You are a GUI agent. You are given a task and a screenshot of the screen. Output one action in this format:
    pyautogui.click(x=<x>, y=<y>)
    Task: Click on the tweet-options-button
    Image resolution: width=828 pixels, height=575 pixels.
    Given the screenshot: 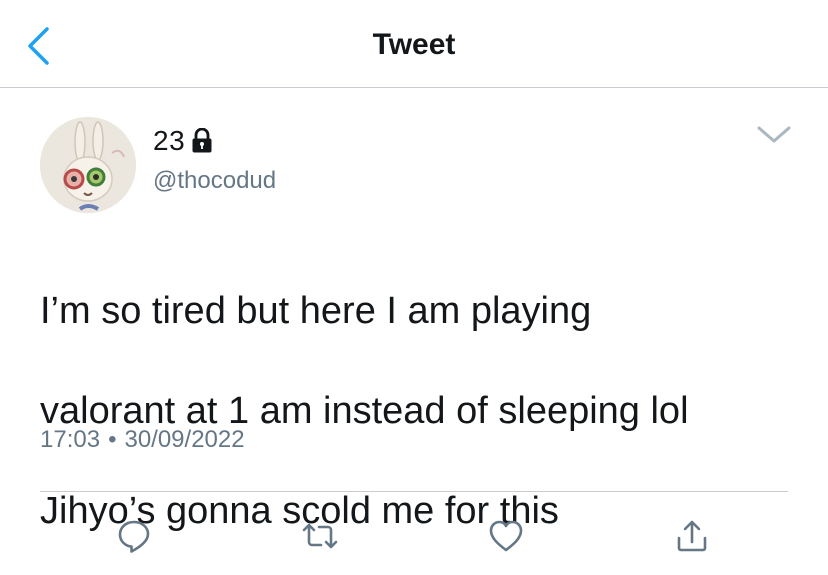 What is the action you would take?
    pyautogui.click(x=774, y=134)
    